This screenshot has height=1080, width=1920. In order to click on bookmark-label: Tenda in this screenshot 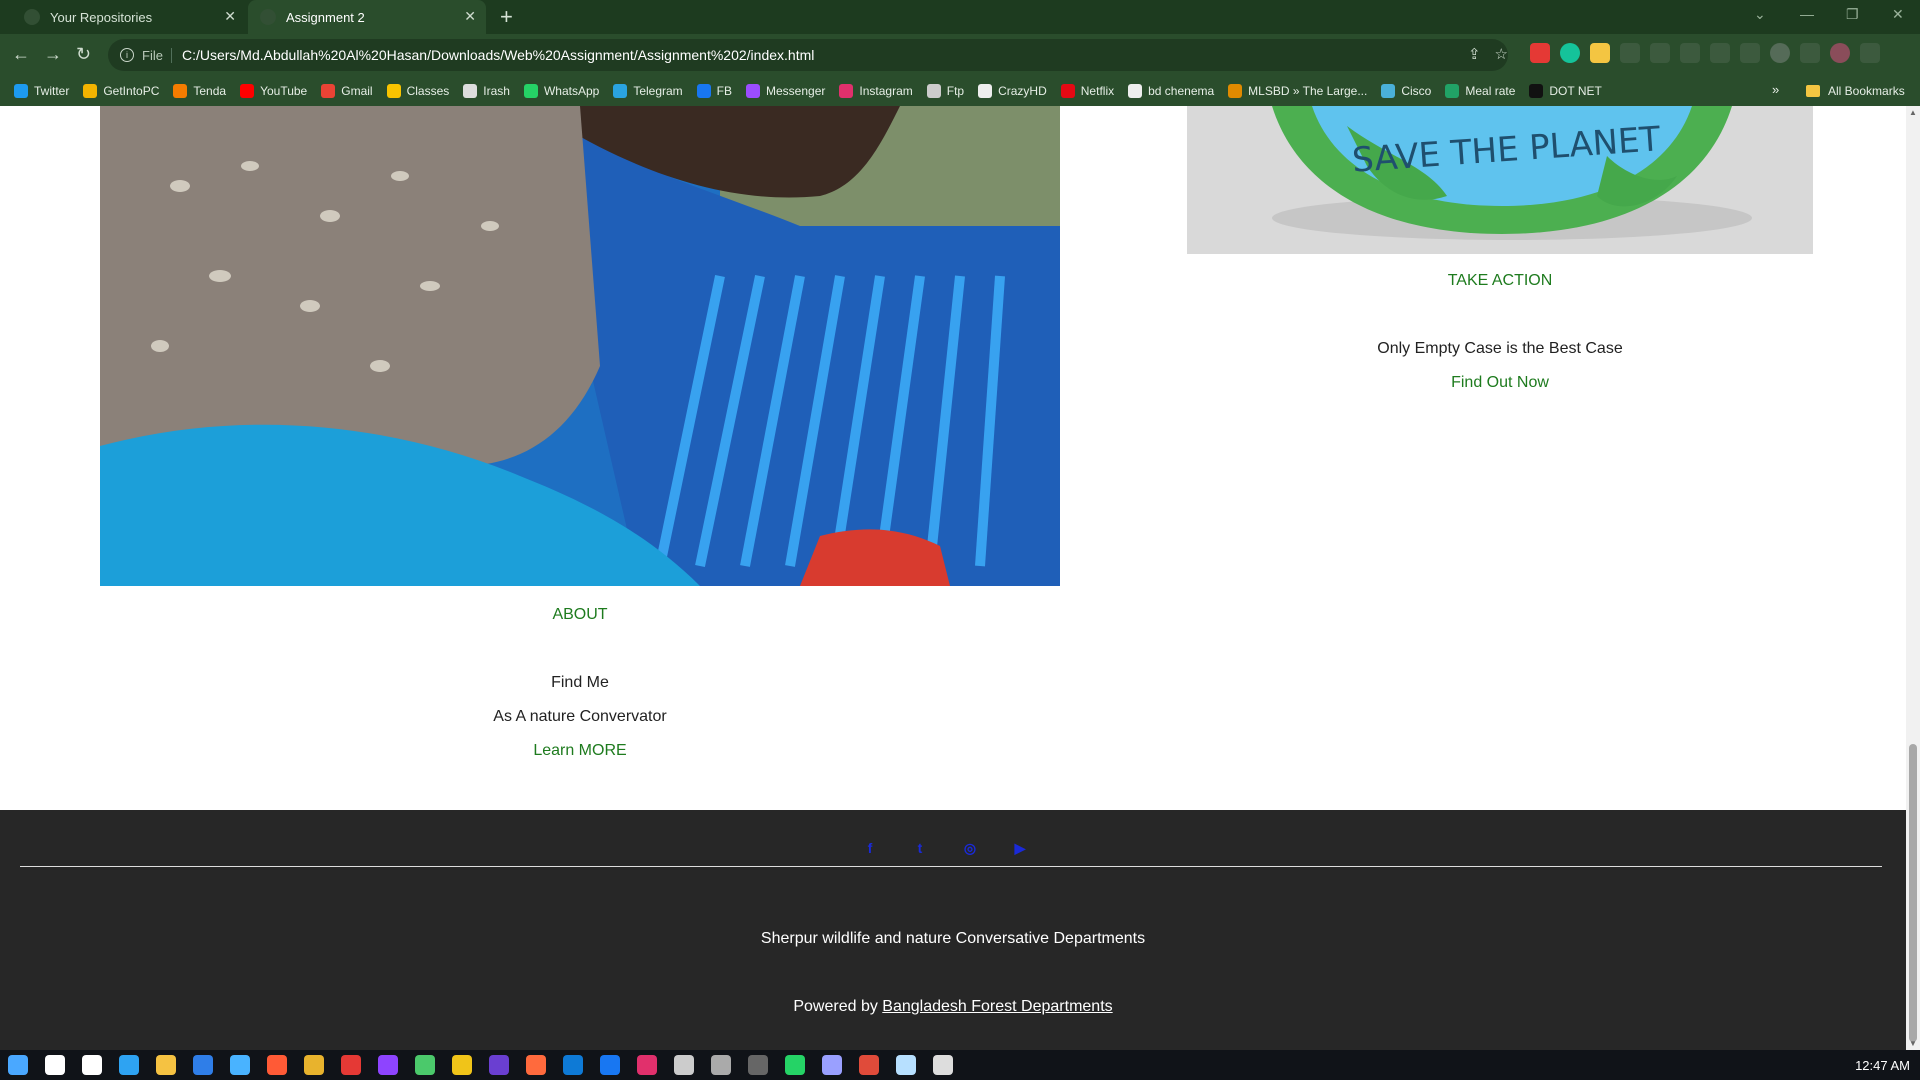, I will do `click(210, 91)`.